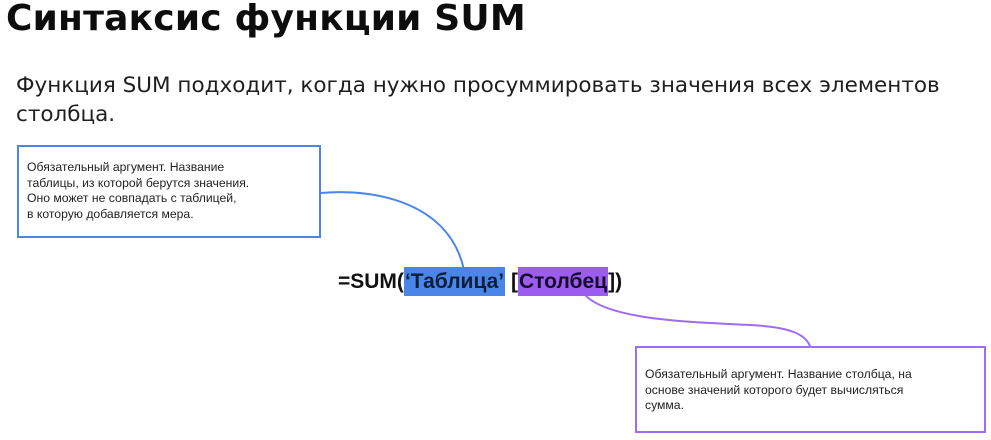  What do you see at coordinates (563, 281) in the screenshot?
I see `formula-column-argument: Столбец` at bounding box center [563, 281].